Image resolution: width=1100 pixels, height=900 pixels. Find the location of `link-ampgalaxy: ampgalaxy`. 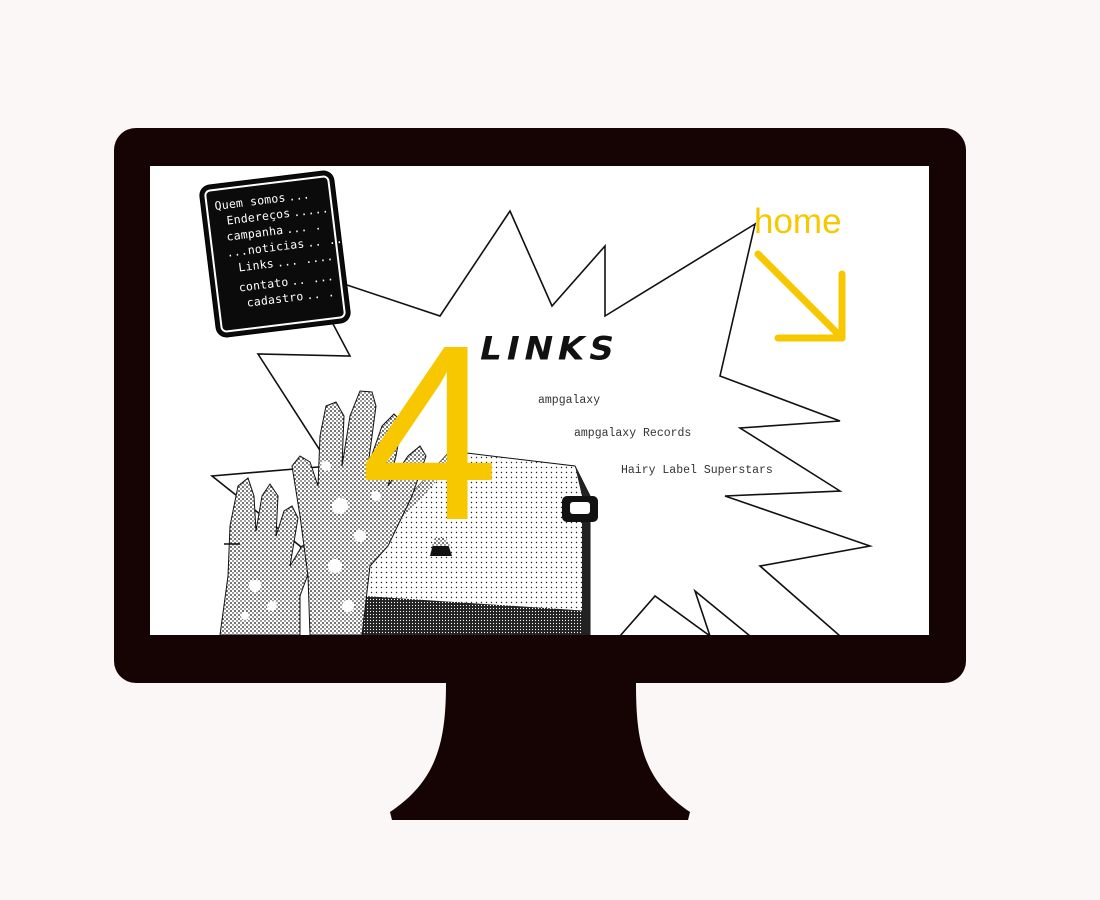

link-ampgalaxy: ampgalaxy is located at coordinates (569, 400).